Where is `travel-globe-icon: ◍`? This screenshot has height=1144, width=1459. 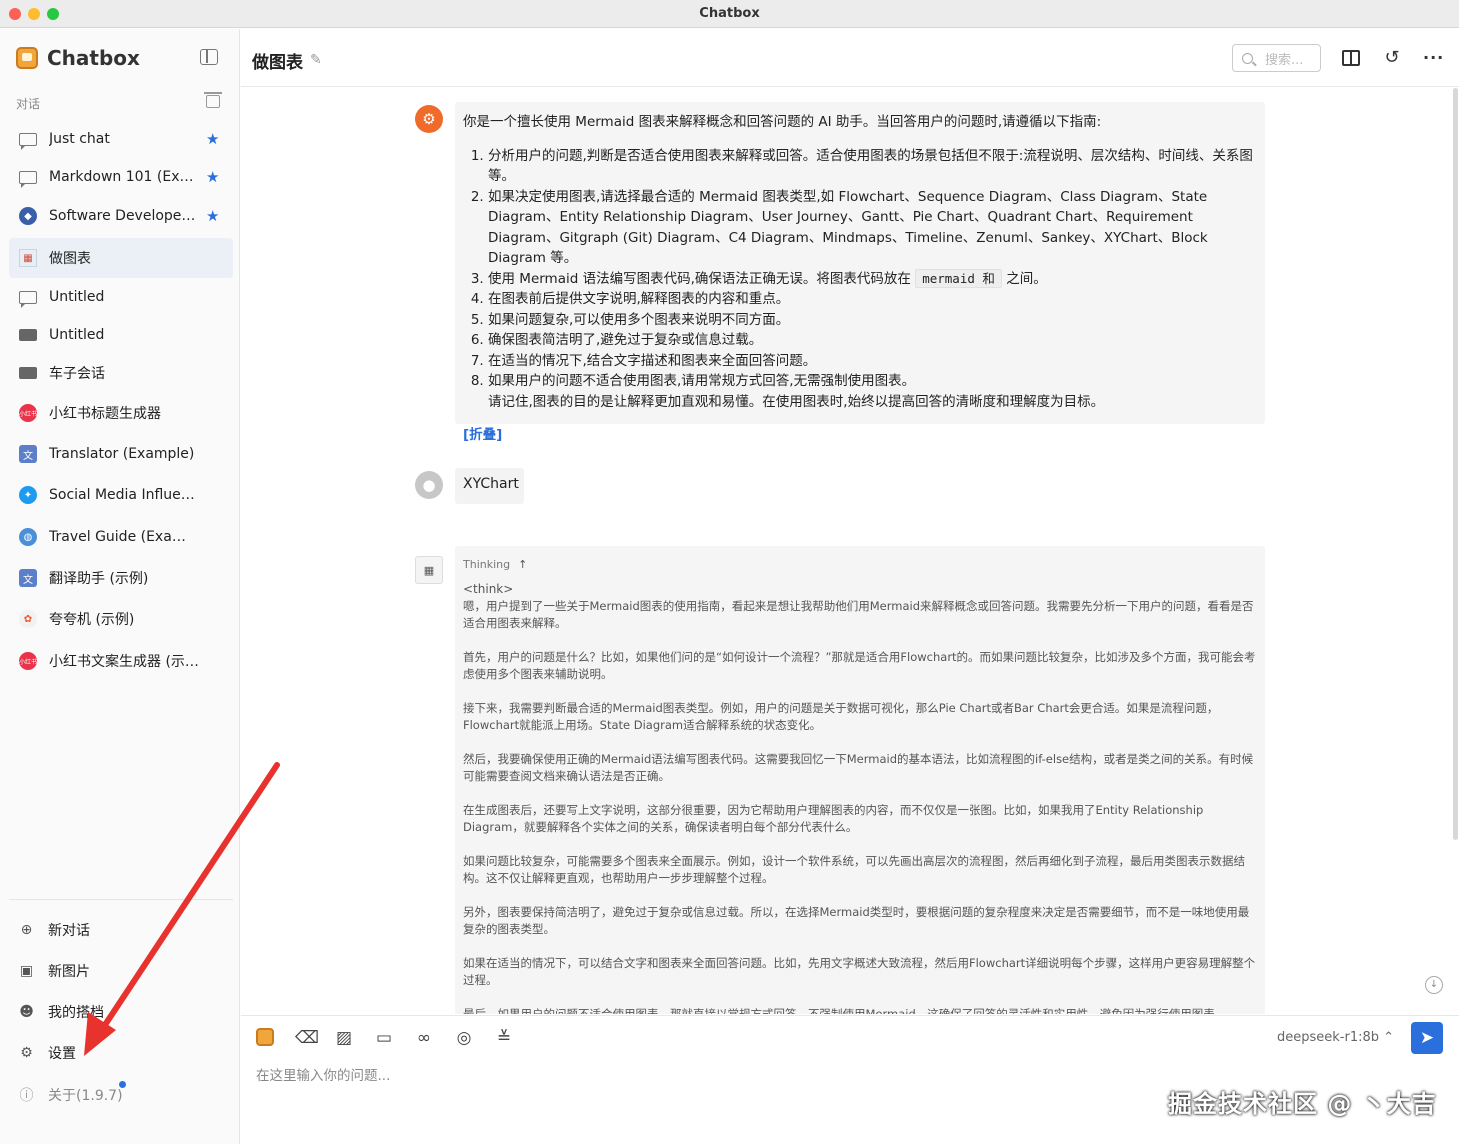
travel-globe-icon: ◍ is located at coordinates (28, 537).